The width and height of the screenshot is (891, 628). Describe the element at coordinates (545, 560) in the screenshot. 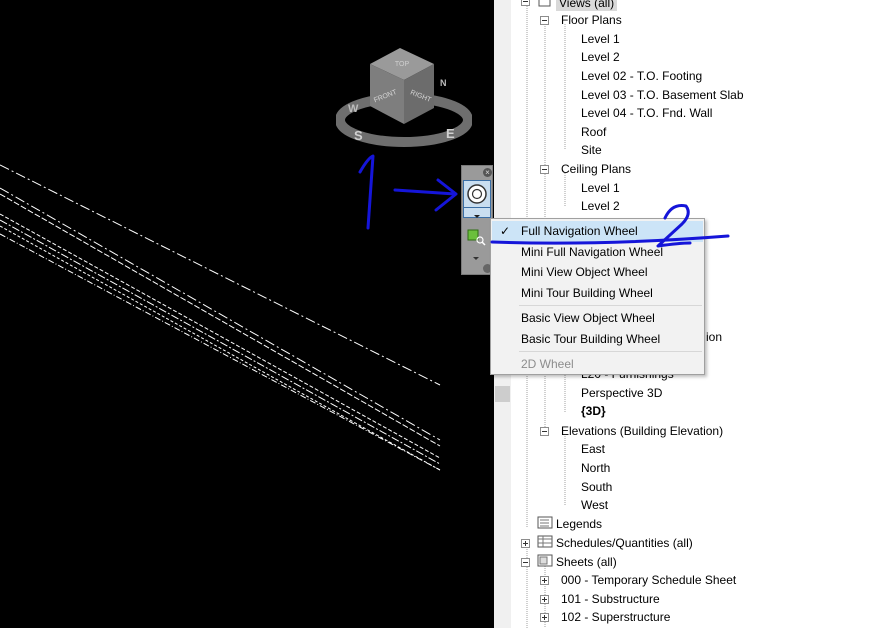

I see `sheets-icon` at that location.